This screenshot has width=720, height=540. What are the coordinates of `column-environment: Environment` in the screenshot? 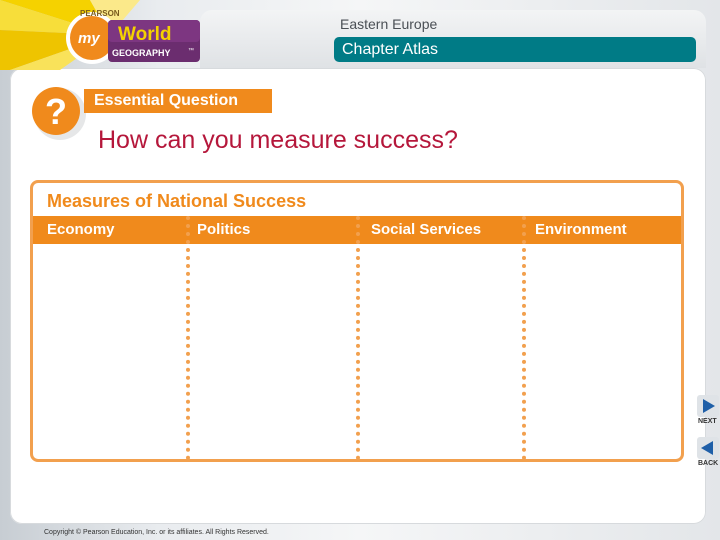 It's located at (581, 229).